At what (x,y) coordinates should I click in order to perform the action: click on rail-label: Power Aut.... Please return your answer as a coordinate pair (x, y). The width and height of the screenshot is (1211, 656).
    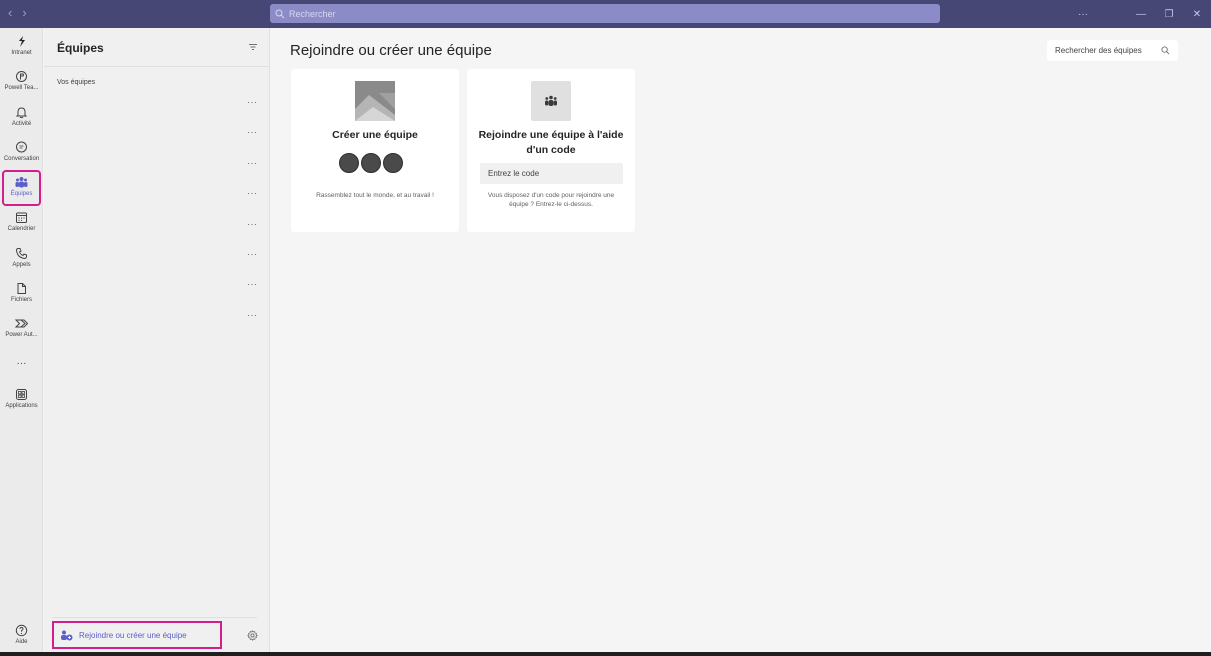
    Looking at the image, I should click on (21, 335).